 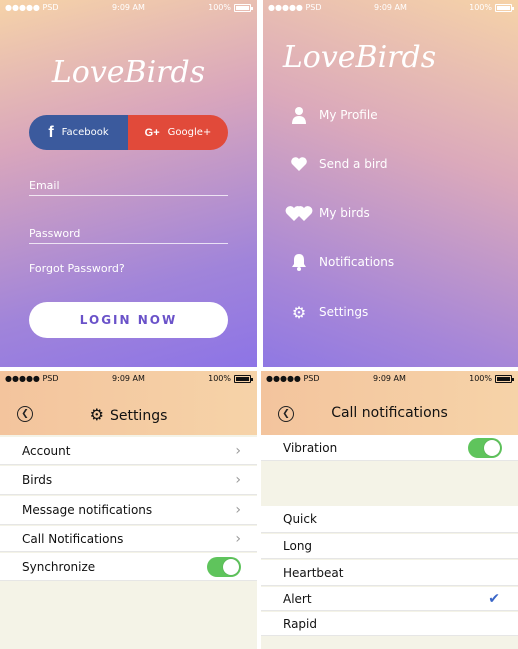 I want to click on settings-header: ●●●●● PSD 9:09 AM 100% ❮ ⚙ Settings, so click(x=128, y=403).